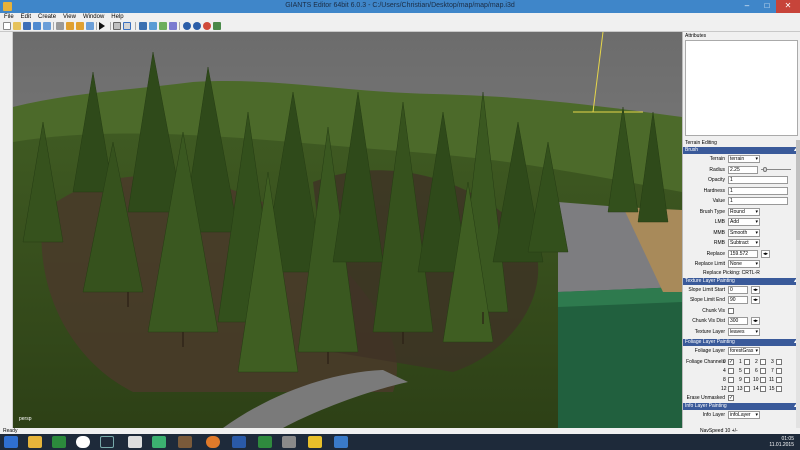  I want to click on hp-icon, so click(107, 442).